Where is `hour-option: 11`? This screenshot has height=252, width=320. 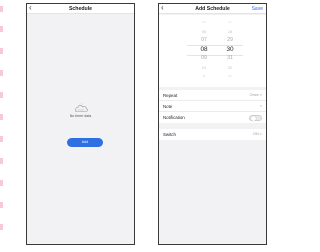
hour-option: 11 is located at coordinates (204, 76).